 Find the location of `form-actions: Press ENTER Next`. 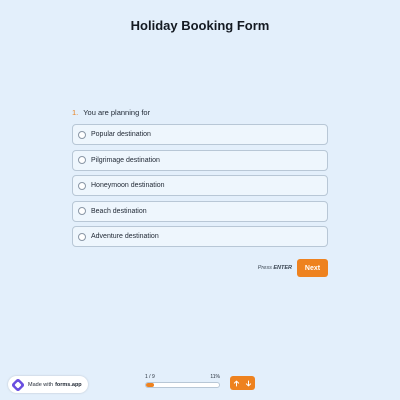

form-actions: Press ENTER Next is located at coordinates (293, 268).